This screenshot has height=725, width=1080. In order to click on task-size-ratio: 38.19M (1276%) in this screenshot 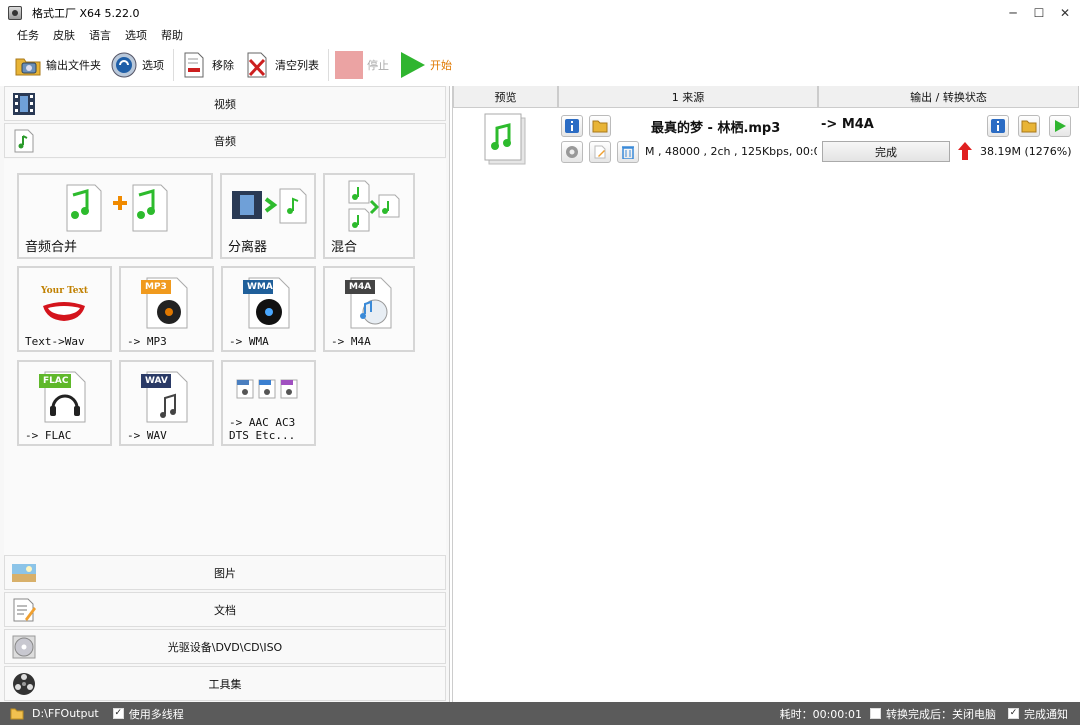, I will do `click(1026, 151)`.